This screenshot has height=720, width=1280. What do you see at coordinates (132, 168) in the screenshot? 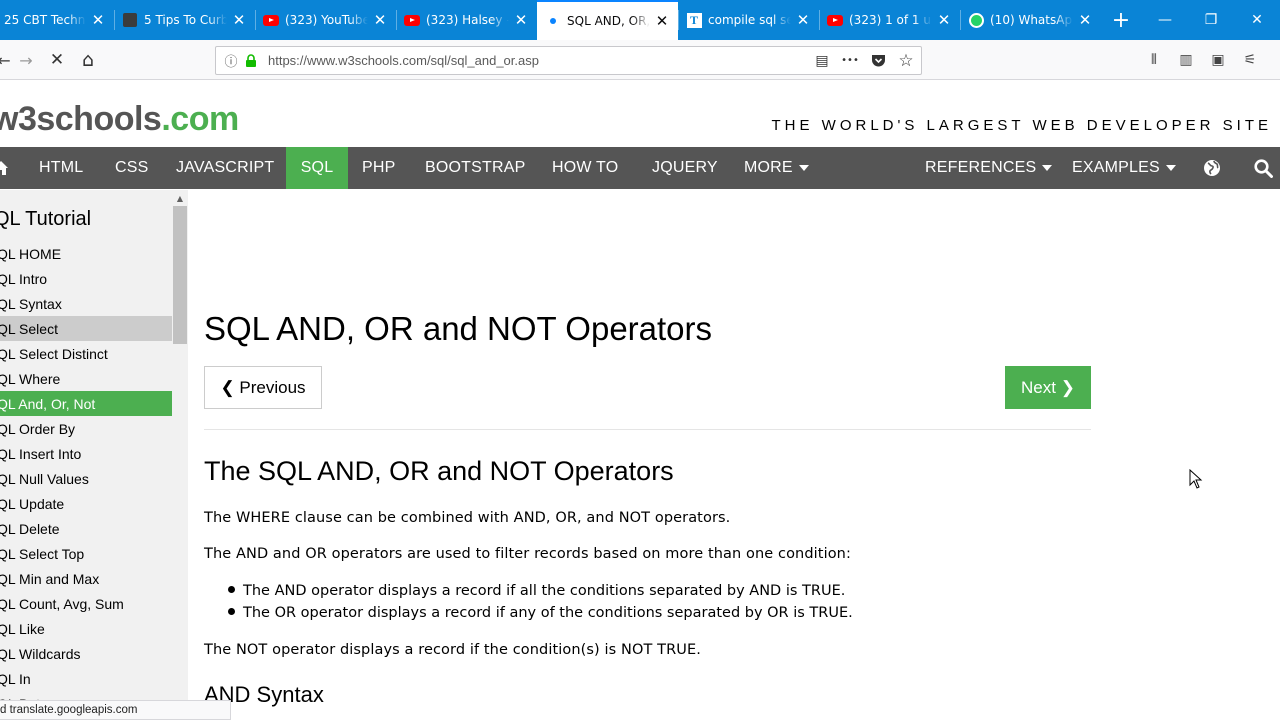
I see `nav-css: CSS` at bounding box center [132, 168].